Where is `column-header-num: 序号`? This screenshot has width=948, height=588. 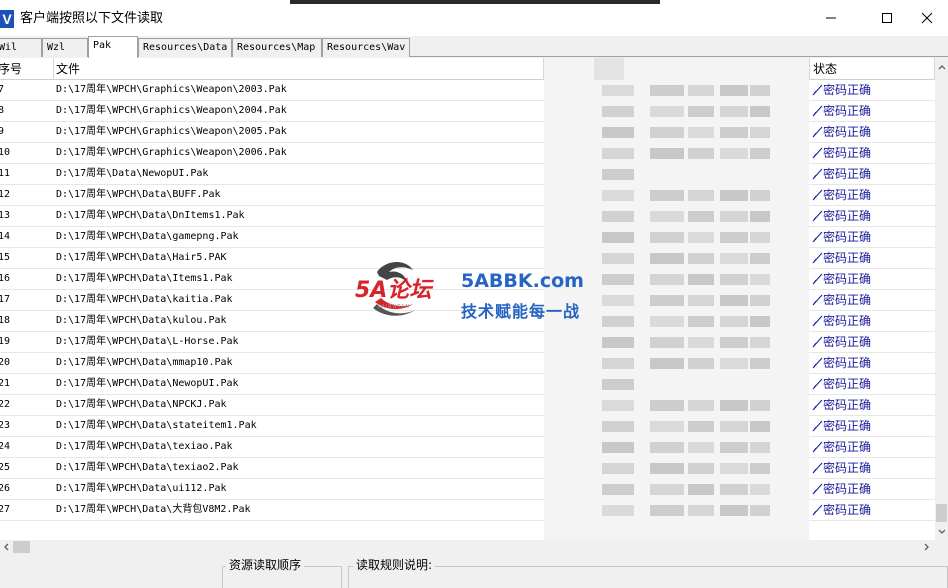 column-header-num: 序号 is located at coordinates (27, 69).